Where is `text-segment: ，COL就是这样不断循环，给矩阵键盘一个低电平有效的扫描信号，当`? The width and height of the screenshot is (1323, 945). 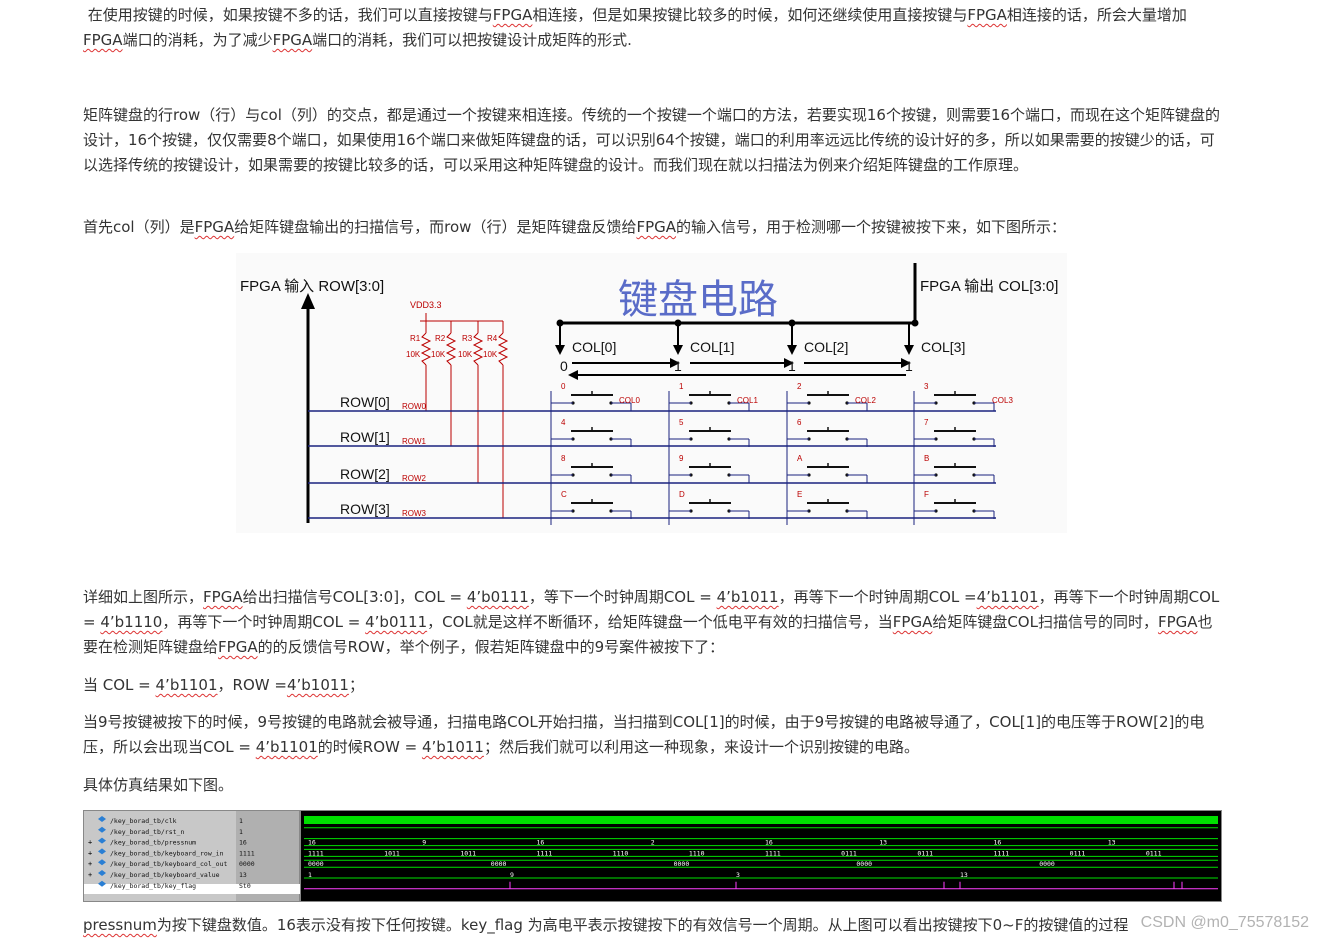
text-segment: ，COL就是这样不断循环，给矩阵键盘一个低电平有效的扫描信号，当 is located at coordinates (660, 622).